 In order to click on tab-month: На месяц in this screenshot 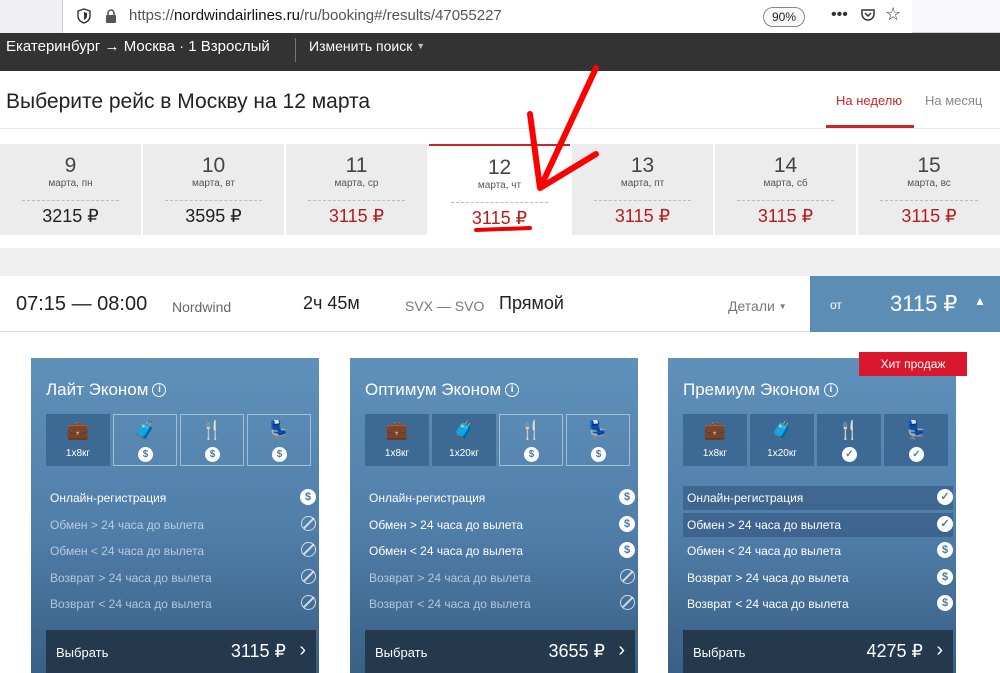, I will do `click(953, 100)`.